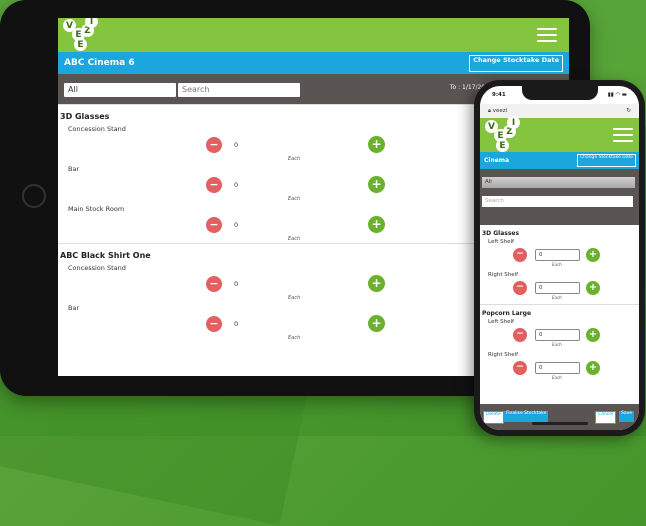  Describe the element at coordinates (560, 423) in the screenshot. I see `home-indicator` at that location.